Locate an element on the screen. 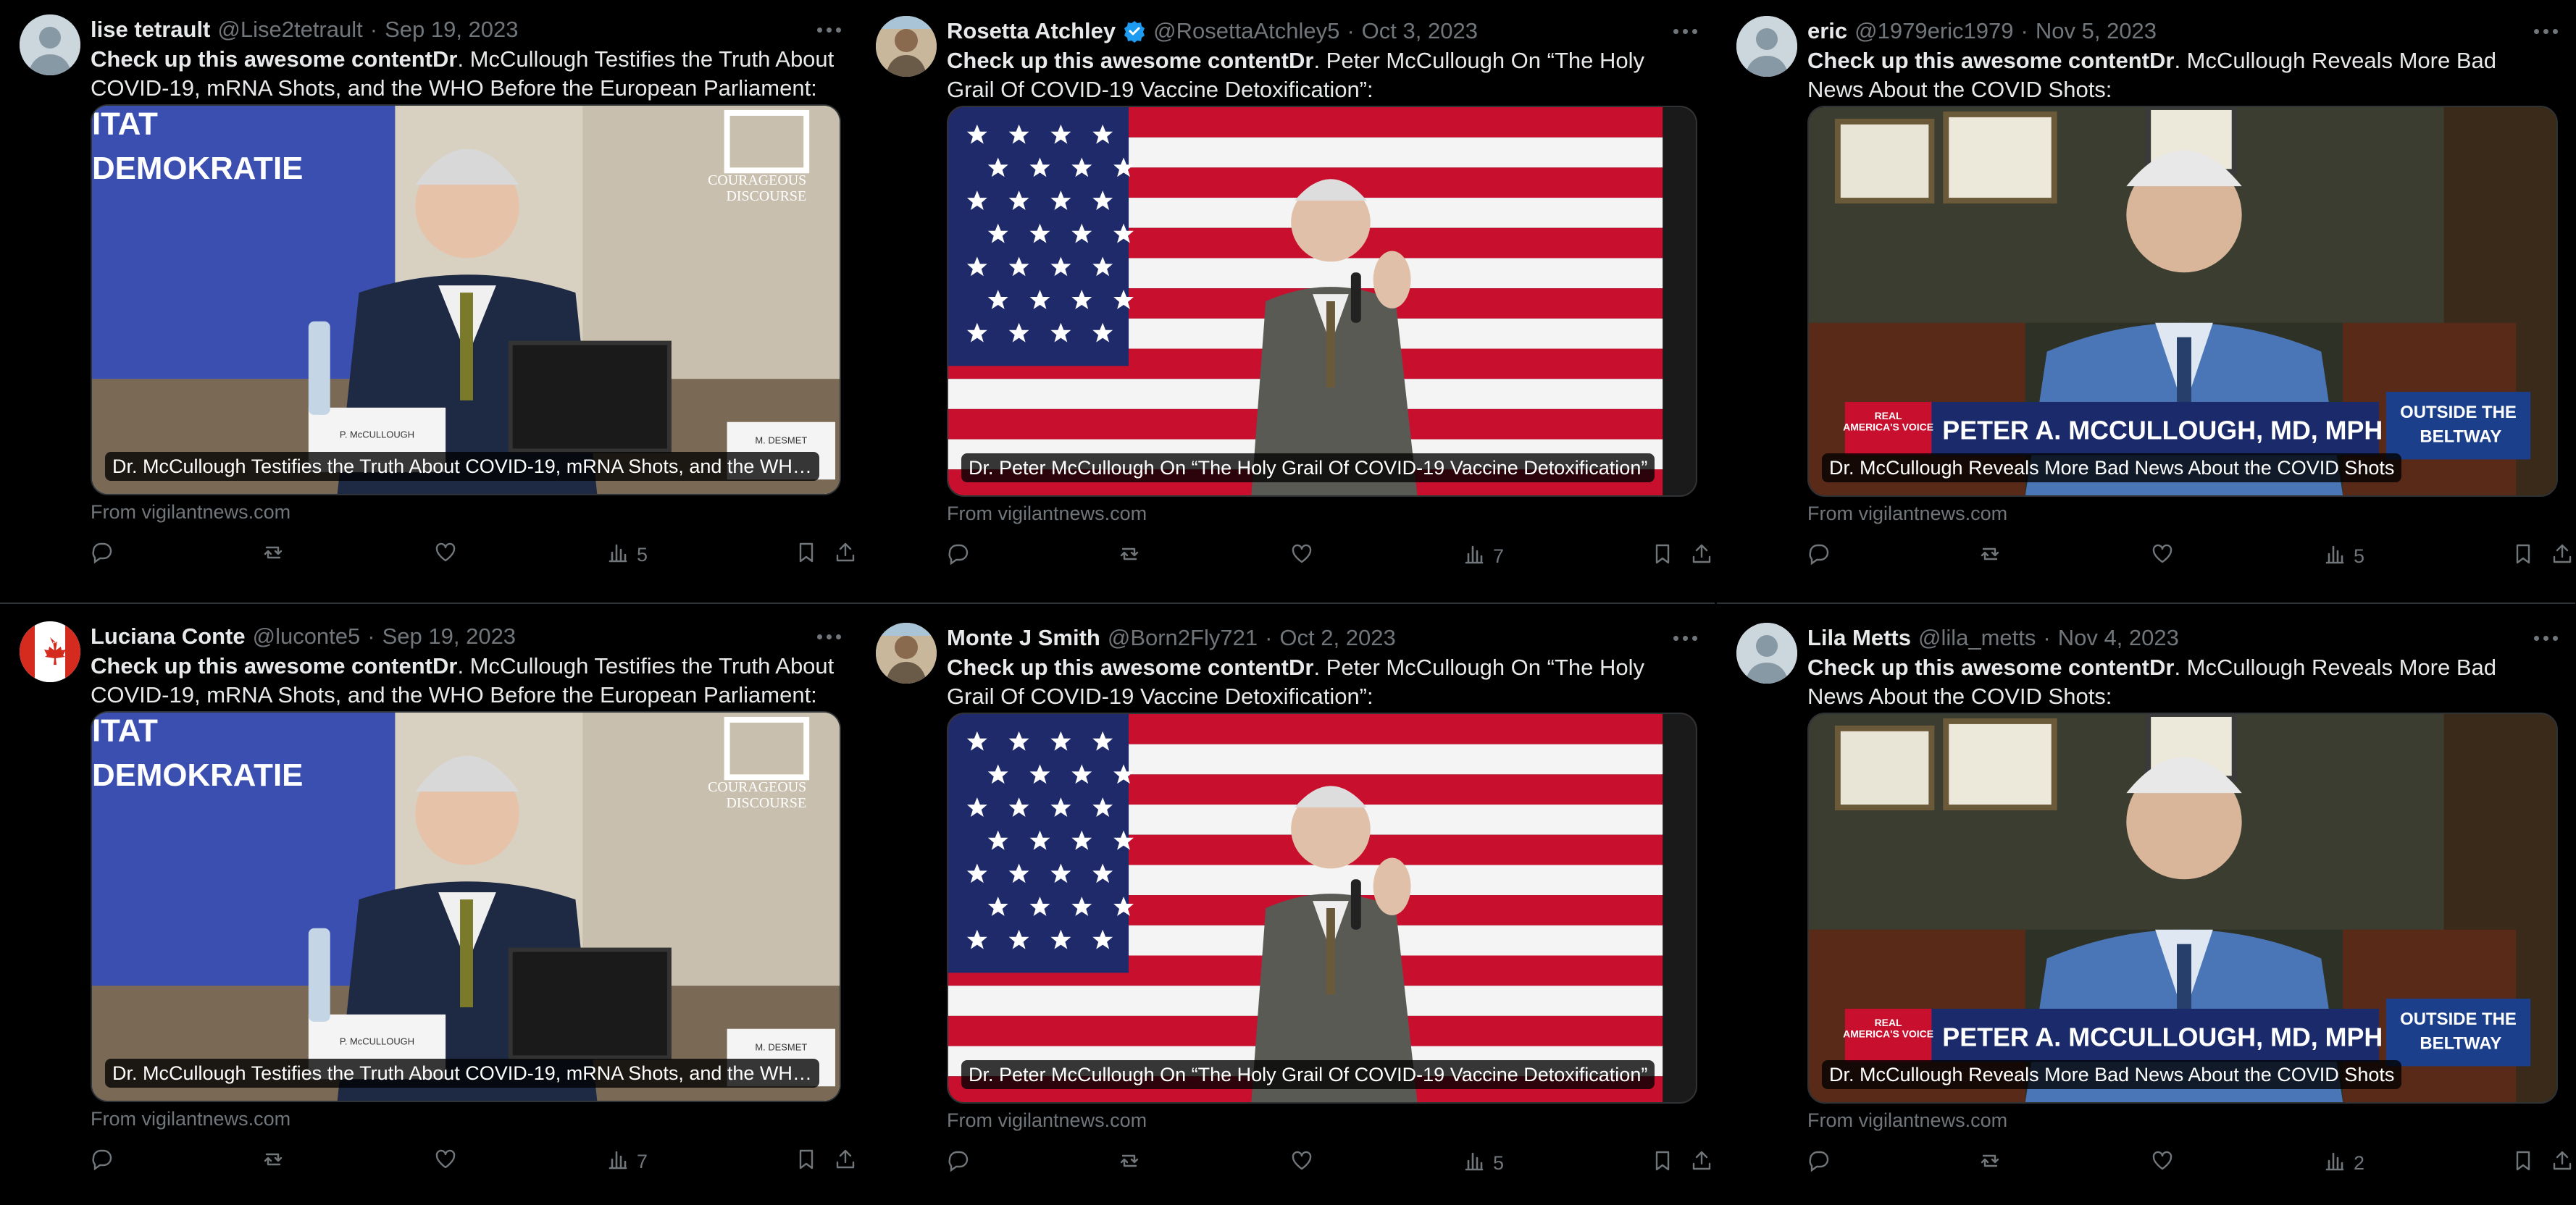 This screenshot has width=2576, height=1205. svg-text: P. McCULLOUGH is located at coordinates (377, 434).